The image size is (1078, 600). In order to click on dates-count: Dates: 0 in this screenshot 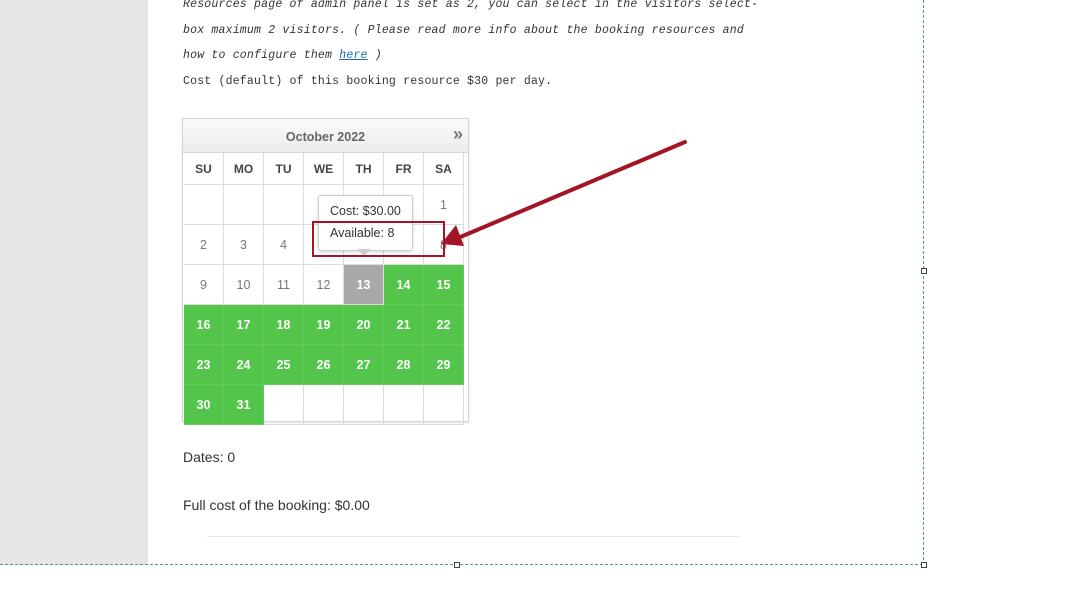, I will do `click(209, 457)`.